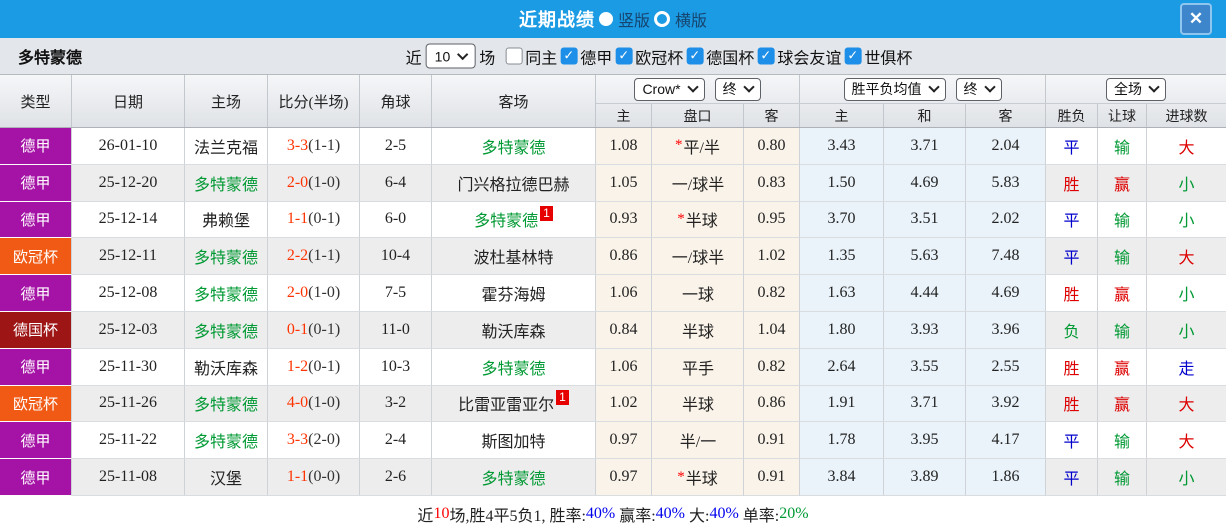 The width and height of the screenshot is (1226, 532). Describe the element at coordinates (128, 220) in the screenshot. I see `match-date: 25-12-14` at that location.